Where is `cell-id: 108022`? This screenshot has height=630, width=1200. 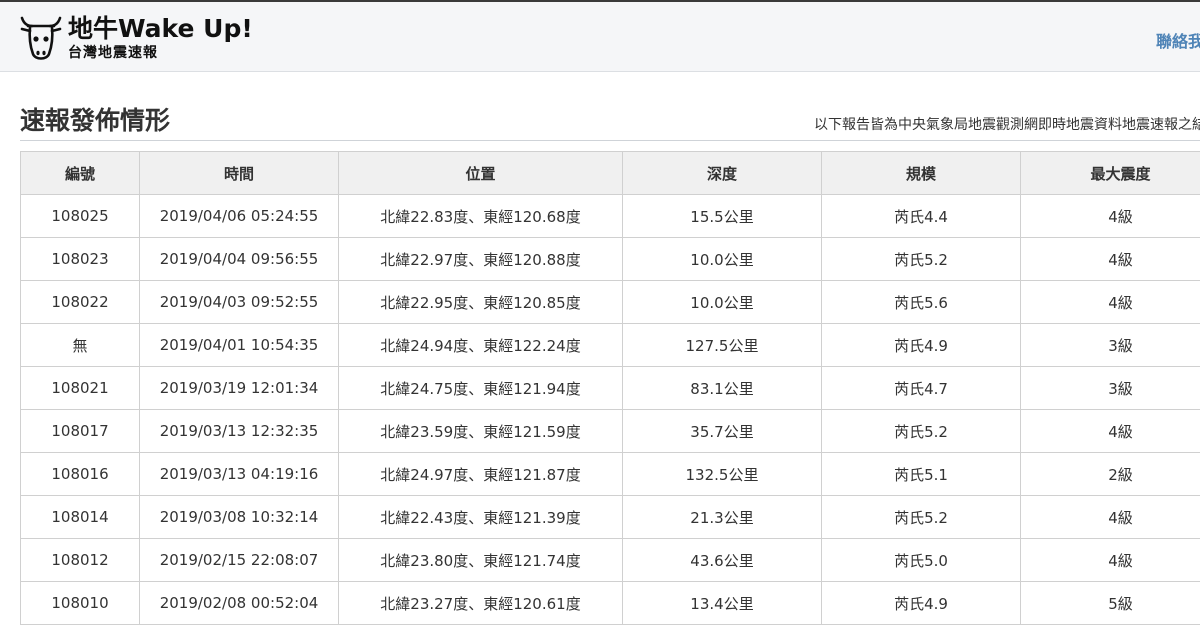 cell-id: 108022 is located at coordinates (80, 302).